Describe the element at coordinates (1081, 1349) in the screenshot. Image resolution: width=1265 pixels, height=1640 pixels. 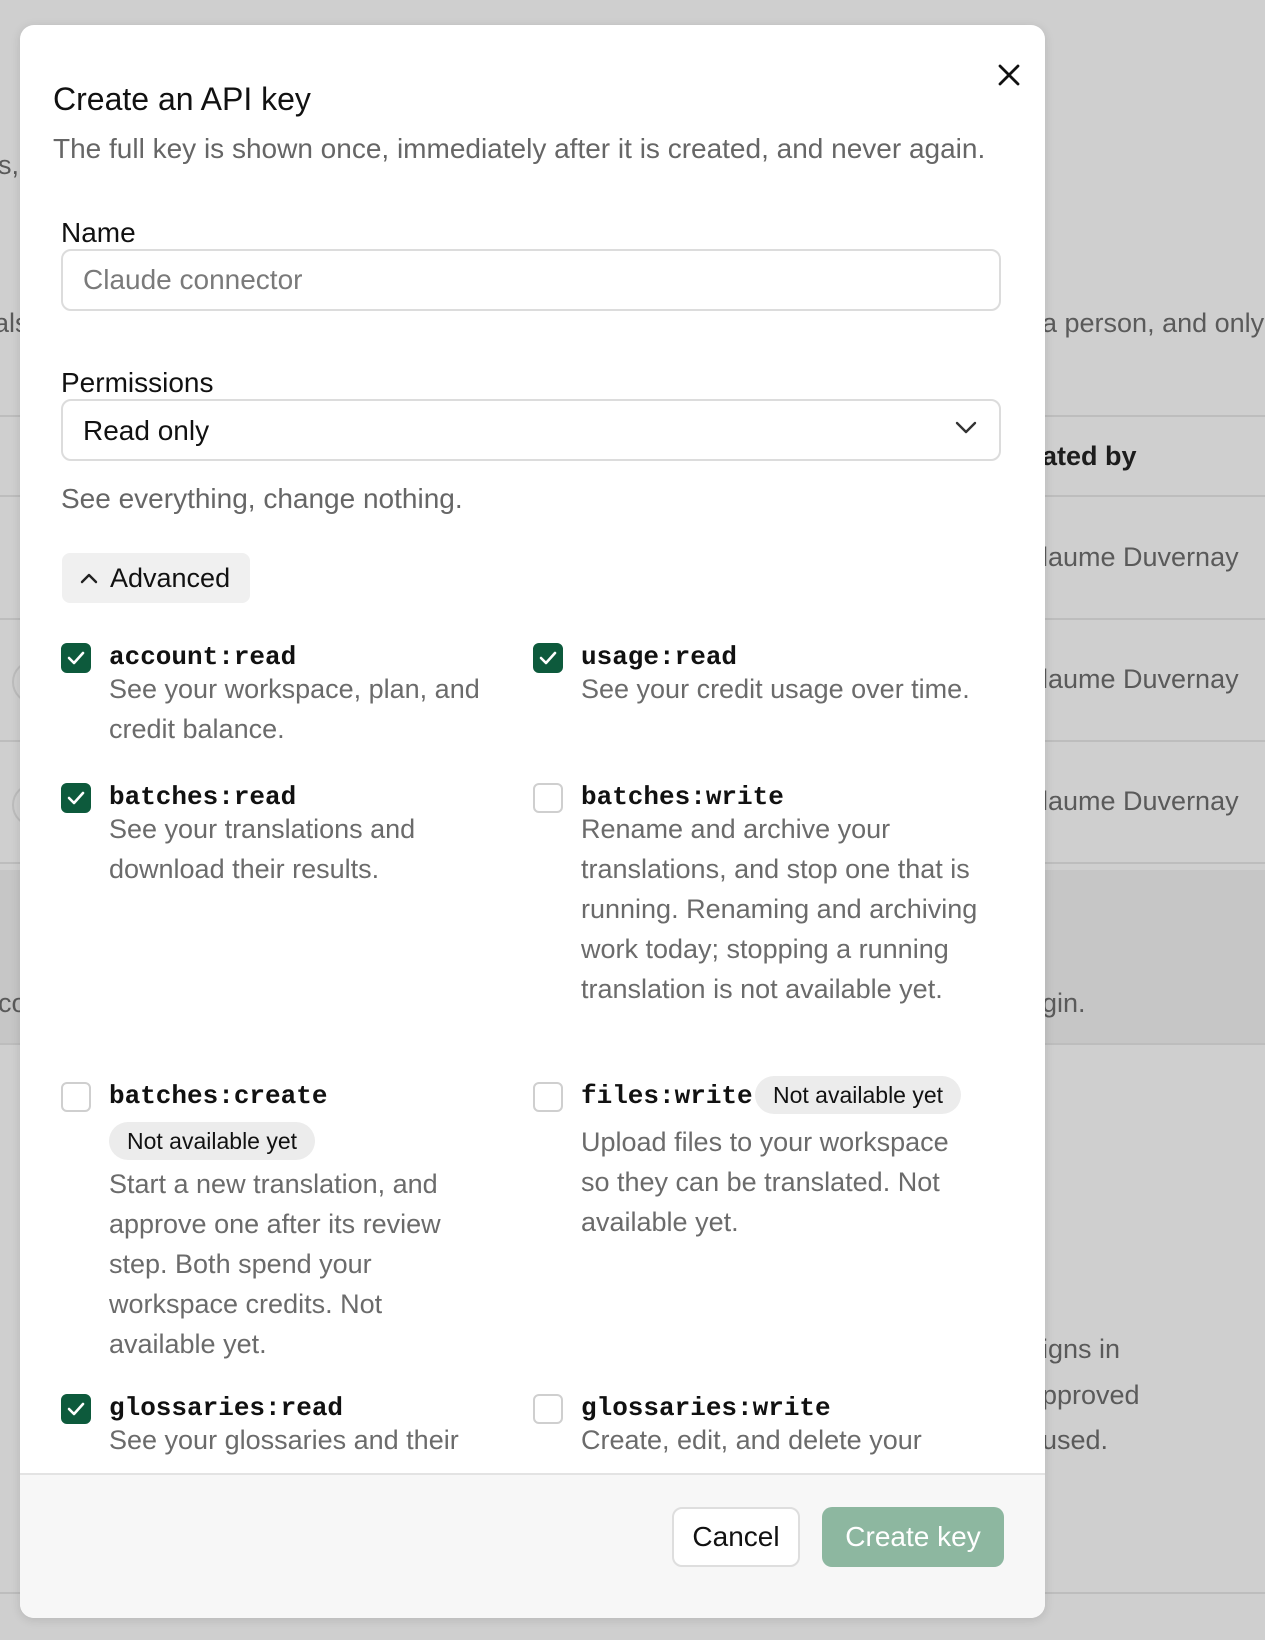
I see `background-text: igns in` at that location.